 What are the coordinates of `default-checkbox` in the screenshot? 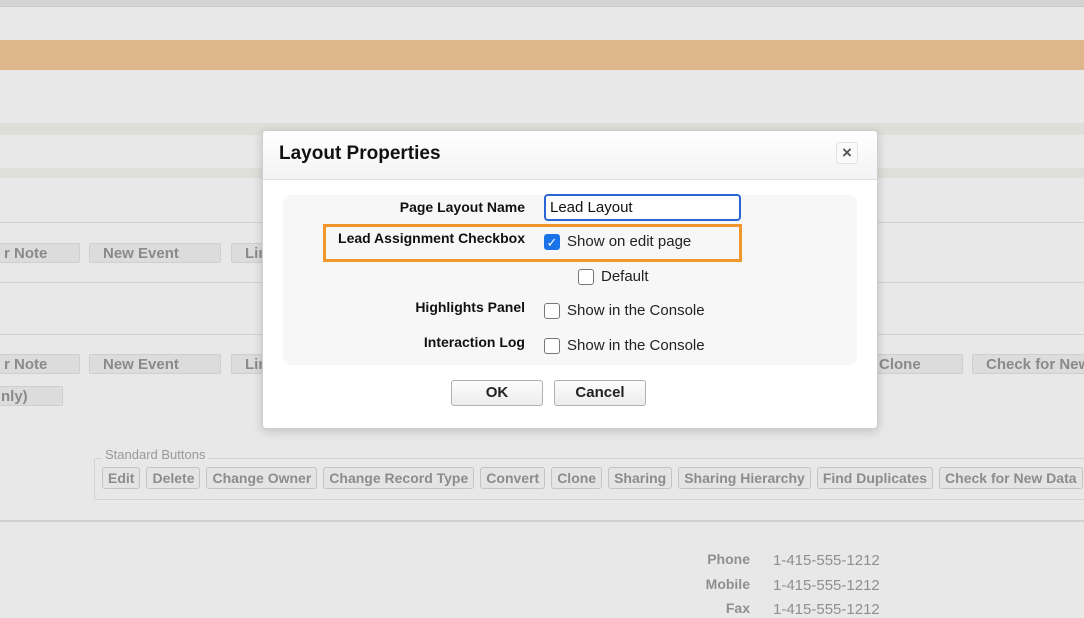 It's located at (586, 276).